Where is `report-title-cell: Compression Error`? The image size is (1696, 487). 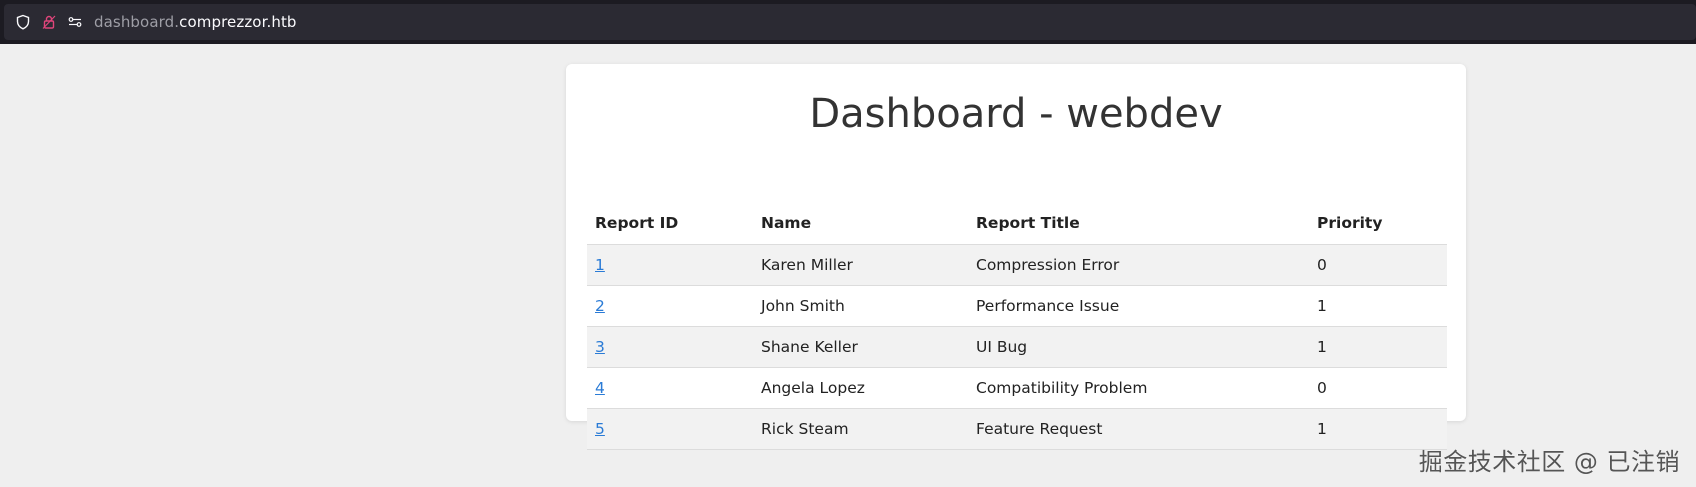
report-title-cell: Compression Error is located at coordinates (1138, 265).